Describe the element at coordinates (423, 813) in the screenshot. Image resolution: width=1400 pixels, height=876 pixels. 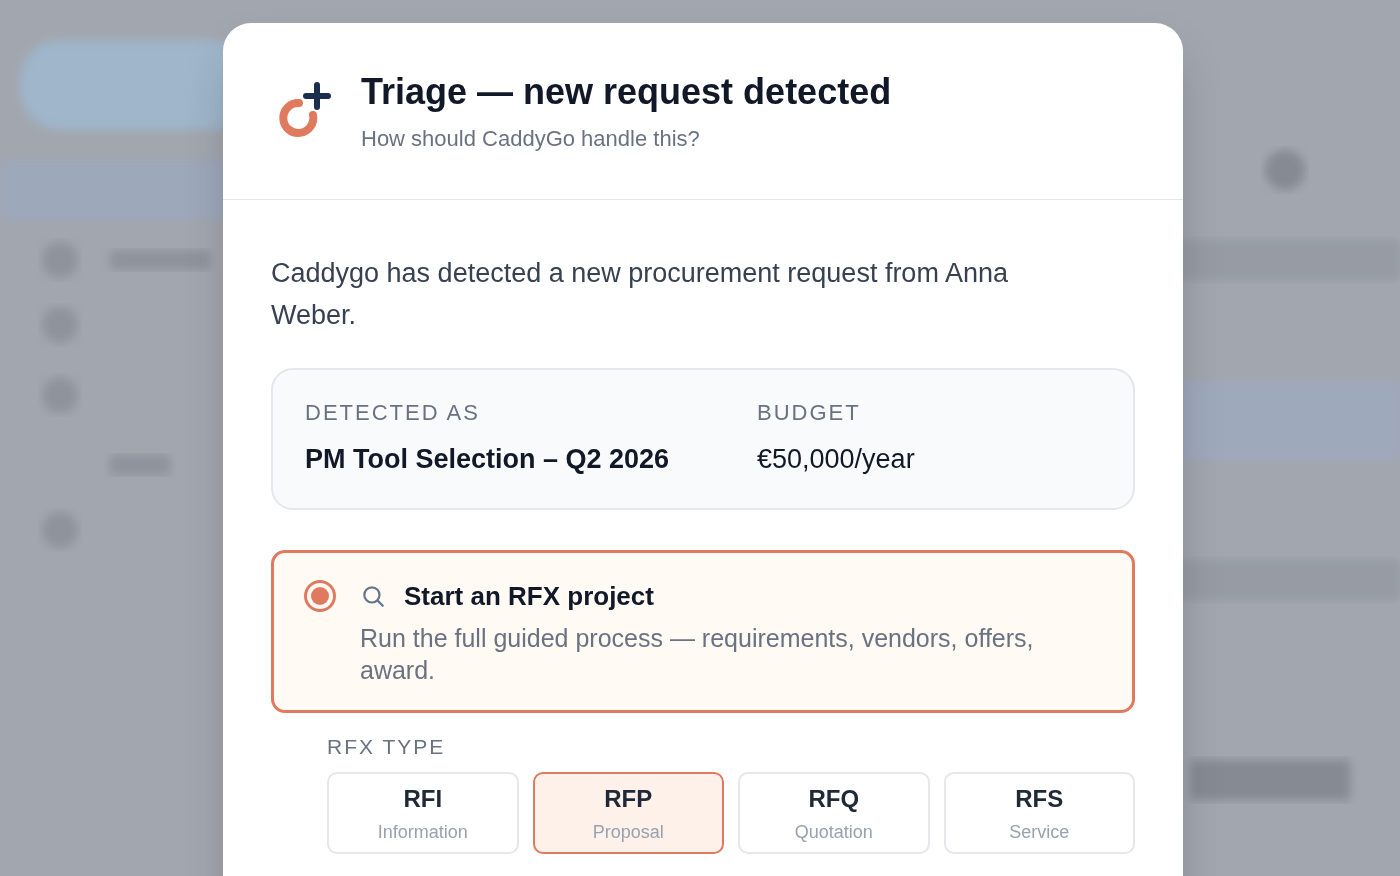
I see `rfx-type-option: RFI Information` at that location.